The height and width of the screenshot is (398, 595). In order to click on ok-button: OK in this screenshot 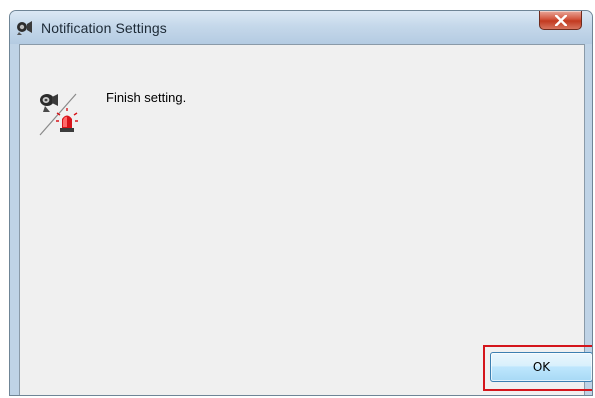, I will do `click(541, 367)`.